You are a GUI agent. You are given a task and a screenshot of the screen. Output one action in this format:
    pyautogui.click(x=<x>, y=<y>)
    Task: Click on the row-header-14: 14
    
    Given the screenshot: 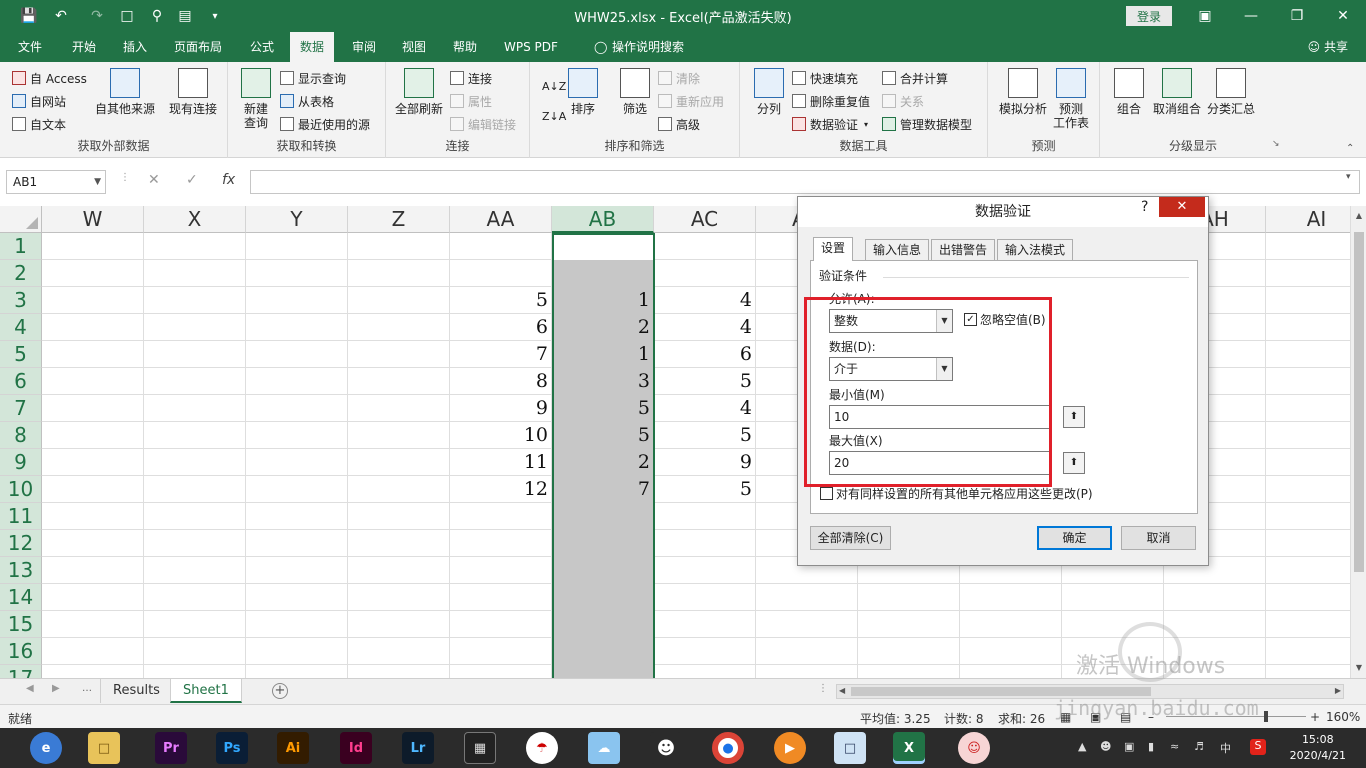 What is the action you would take?
    pyautogui.click(x=21, y=597)
    